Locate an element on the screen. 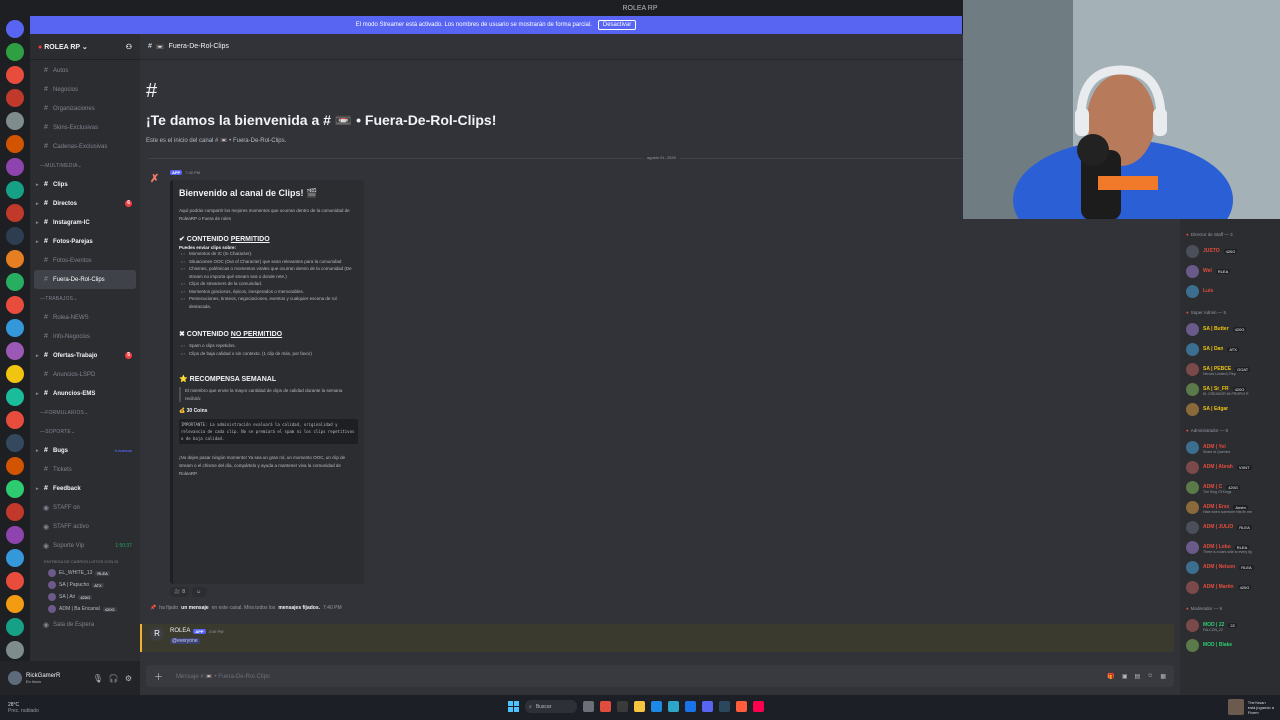 The width and height of the screenshot is (1280, 720). tiktok-icon is located at coordinates (758, 706).